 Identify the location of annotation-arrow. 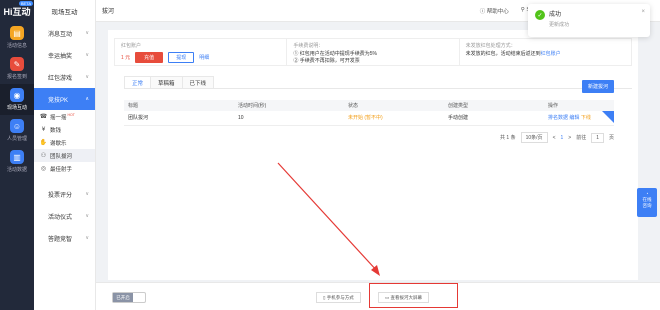
(328, 219).